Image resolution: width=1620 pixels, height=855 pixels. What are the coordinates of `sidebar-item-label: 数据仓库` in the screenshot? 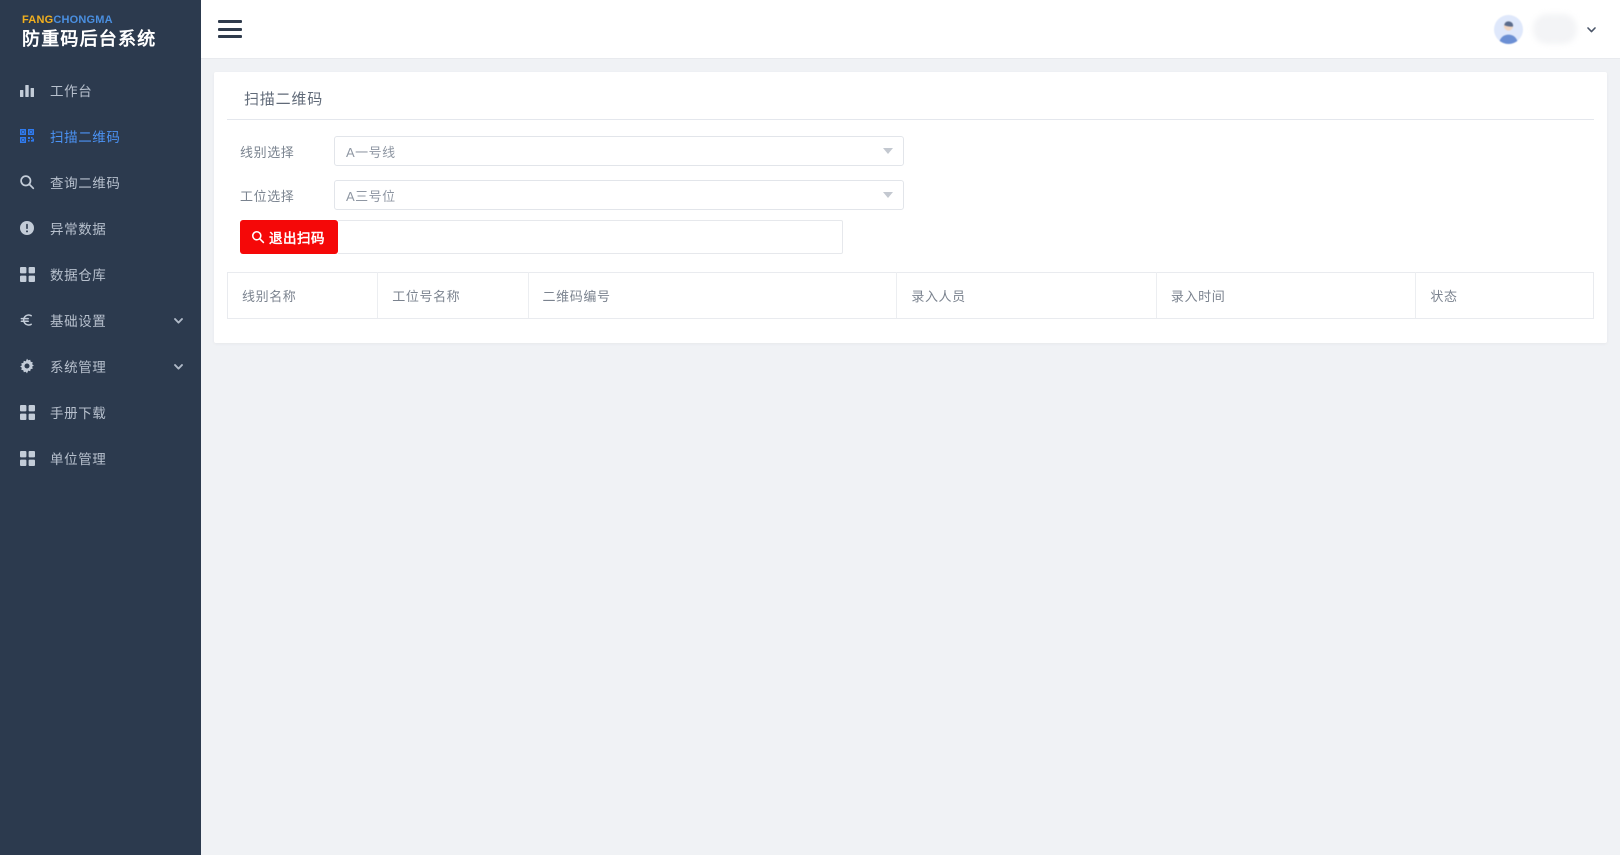 It's located at (78, 275).